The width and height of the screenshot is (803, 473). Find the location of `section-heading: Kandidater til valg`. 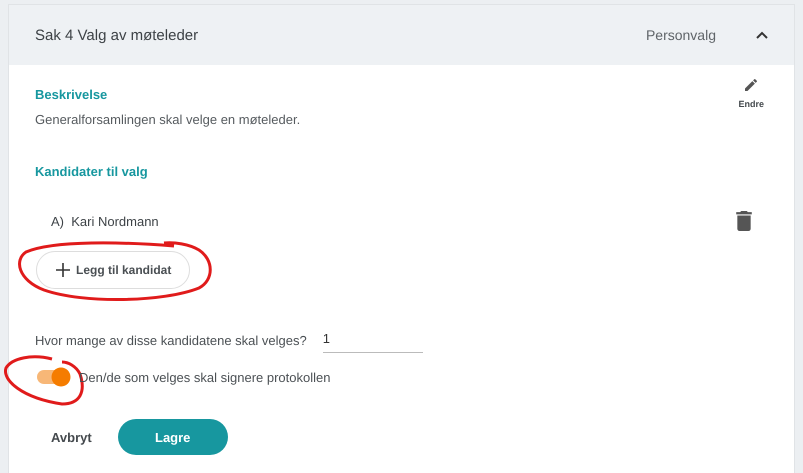

section-heading: Kandidater til valg is located at coordinates (91, 171).